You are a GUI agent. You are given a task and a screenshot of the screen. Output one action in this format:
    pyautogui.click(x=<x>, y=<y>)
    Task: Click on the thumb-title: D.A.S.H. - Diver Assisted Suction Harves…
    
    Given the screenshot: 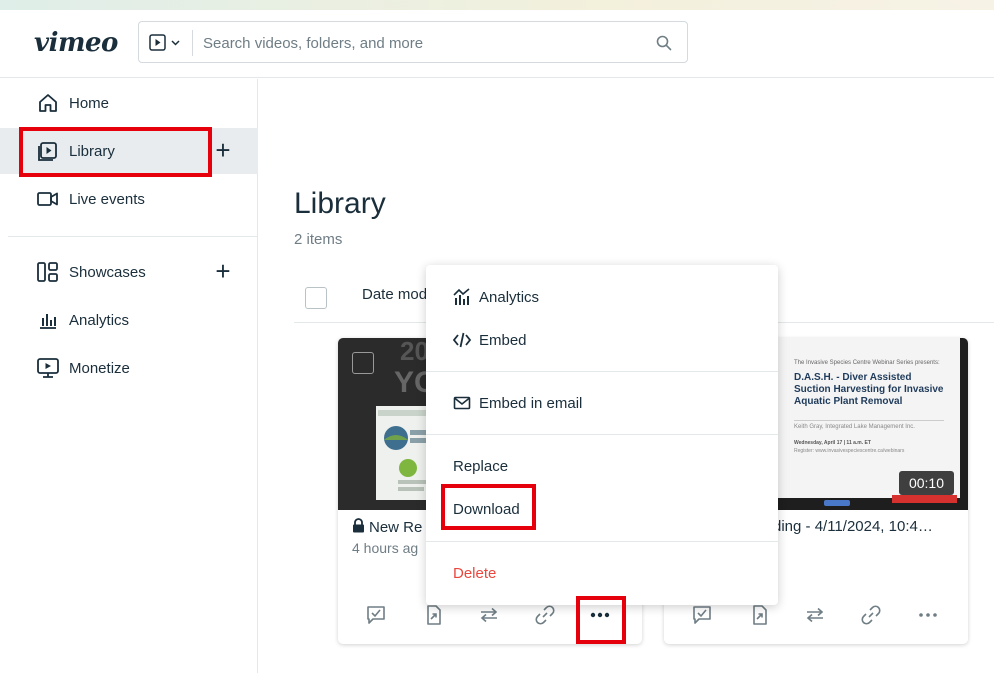 What is the action you would take?
    pyautogui.click(x=869, y=389)
    